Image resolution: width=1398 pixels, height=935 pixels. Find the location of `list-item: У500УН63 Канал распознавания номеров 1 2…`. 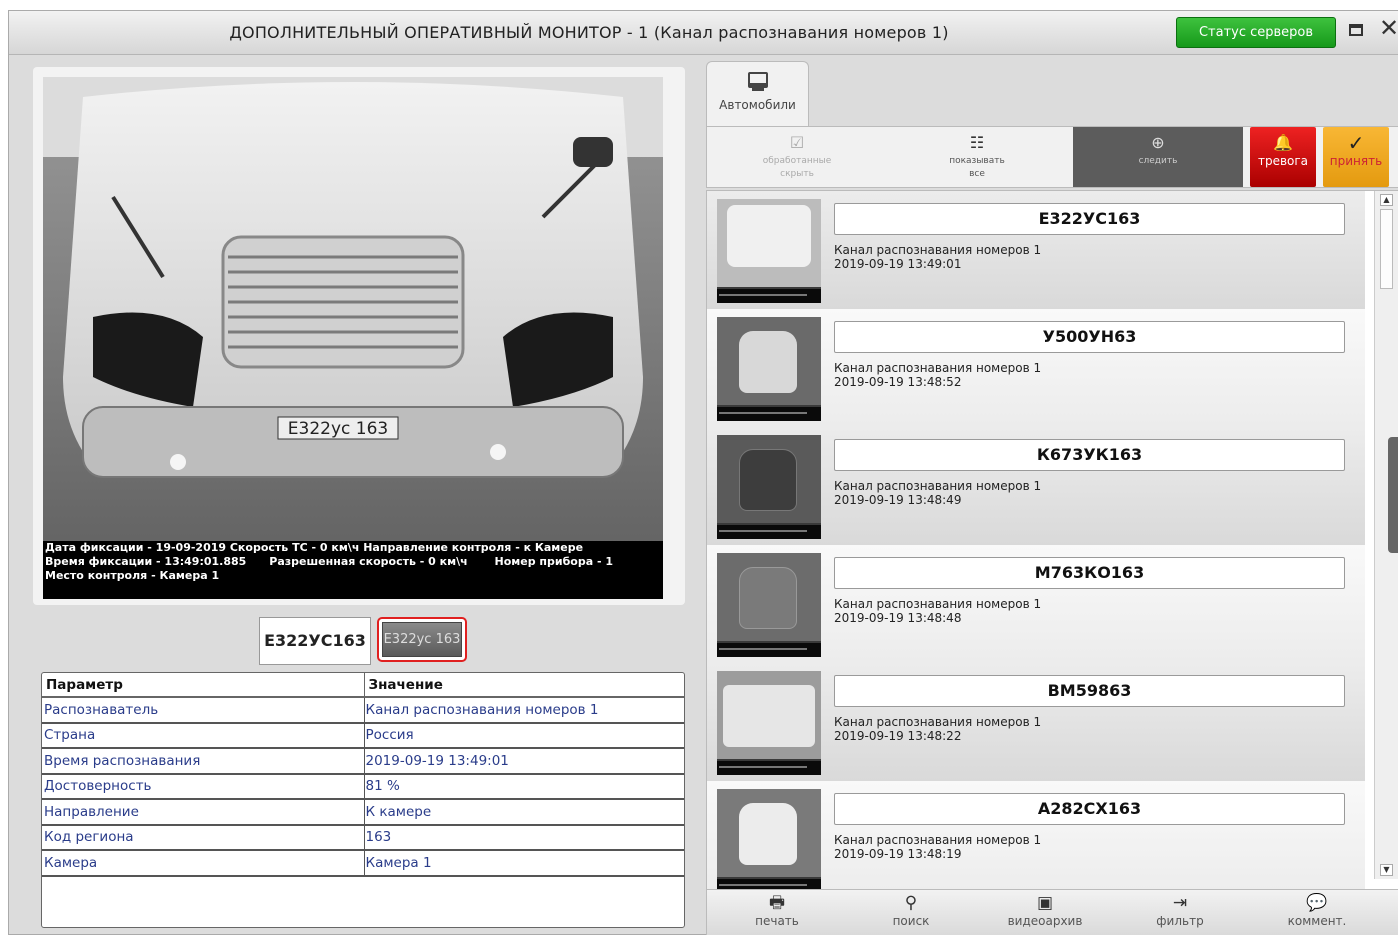

list-item: У500УН63 Канал распознавания номеров 1 2… is located at coordinates (1036, 368).